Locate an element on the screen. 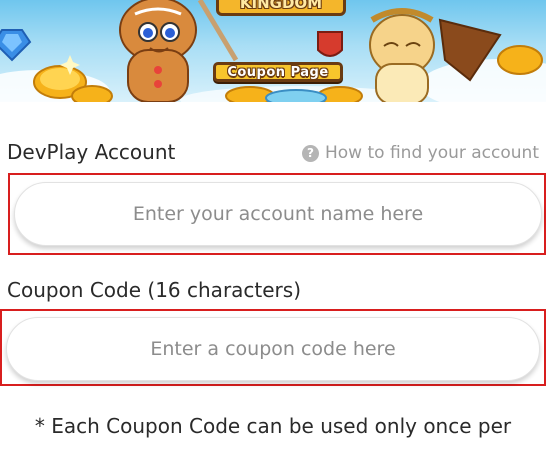  find-account-link: ? How to find your account is located at coordinates (420, 153).